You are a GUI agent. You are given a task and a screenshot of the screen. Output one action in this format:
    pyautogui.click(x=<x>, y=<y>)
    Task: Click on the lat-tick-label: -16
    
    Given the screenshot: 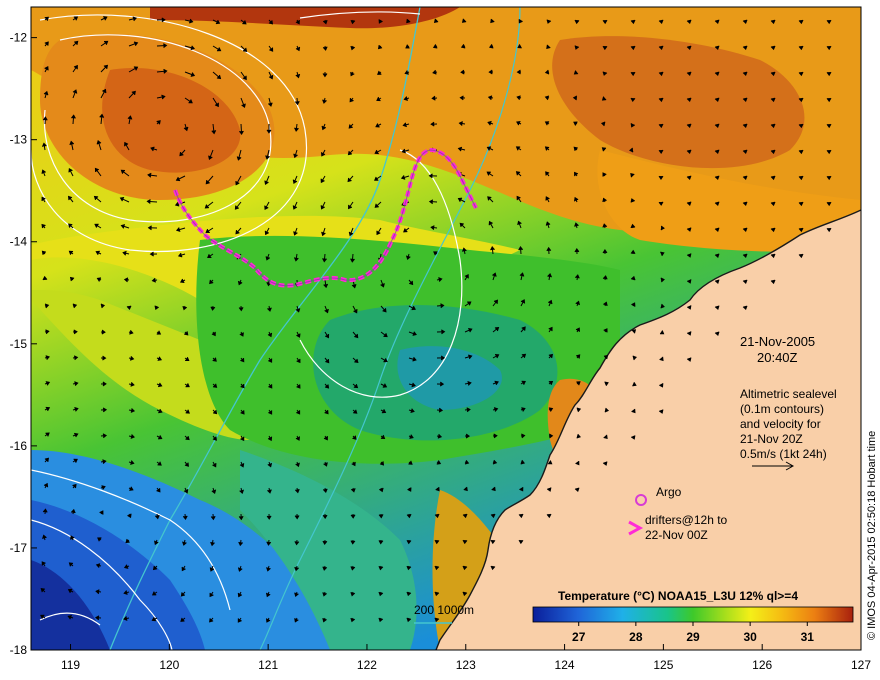 What is the action you would take?
    pyautogui.click(x=19, y=446)
    